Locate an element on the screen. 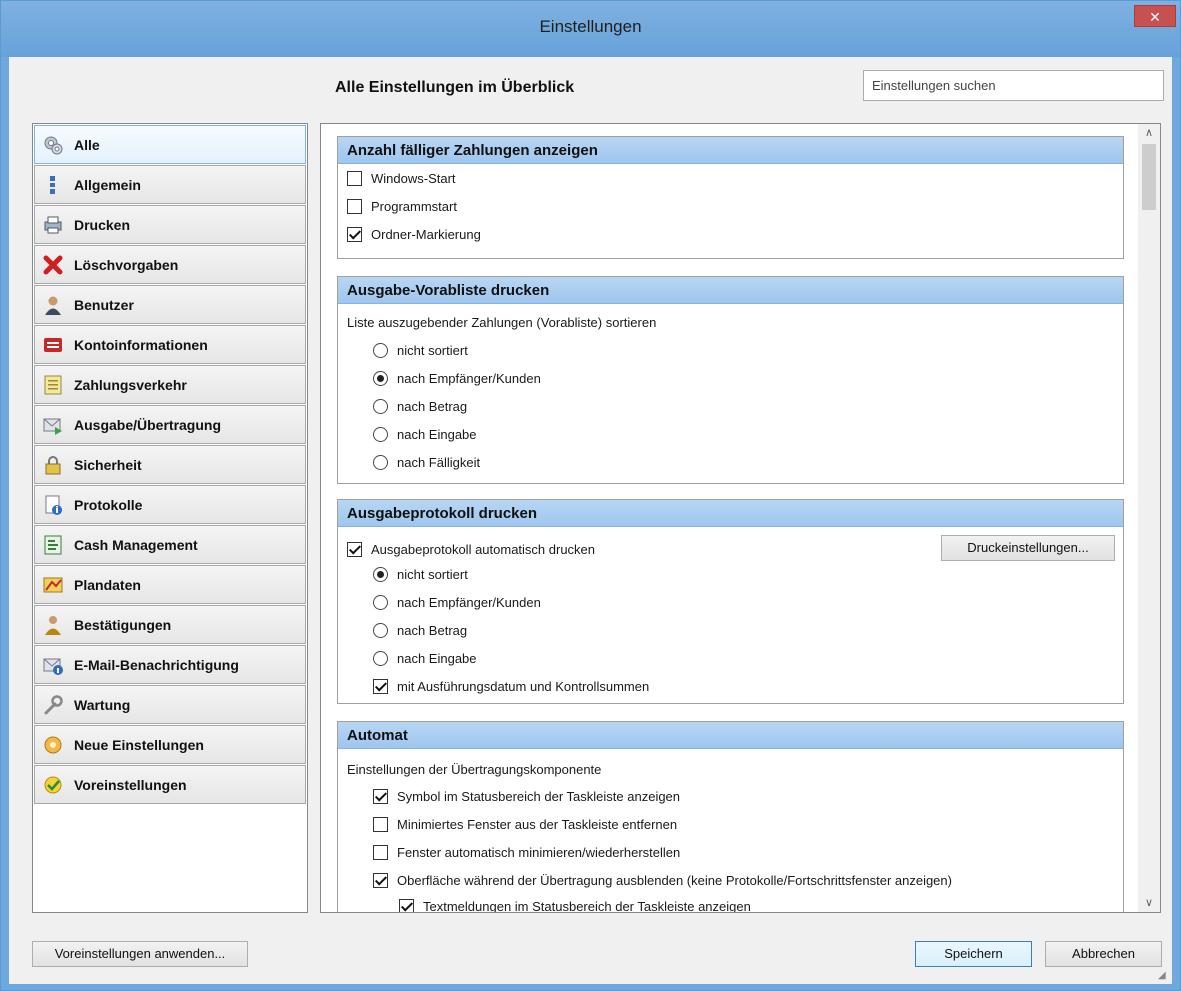 Image resolution: width=1181 pixels, height=991 pixels. cancel-button: Abbrechen is located at coordinates (1103, 954).